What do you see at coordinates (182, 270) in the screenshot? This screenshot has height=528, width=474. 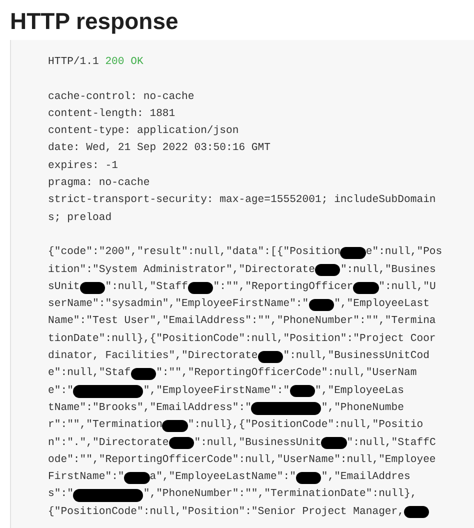 I see `json-text: ition":"System Administrator","Directorate` at bounding box center [182, 270].